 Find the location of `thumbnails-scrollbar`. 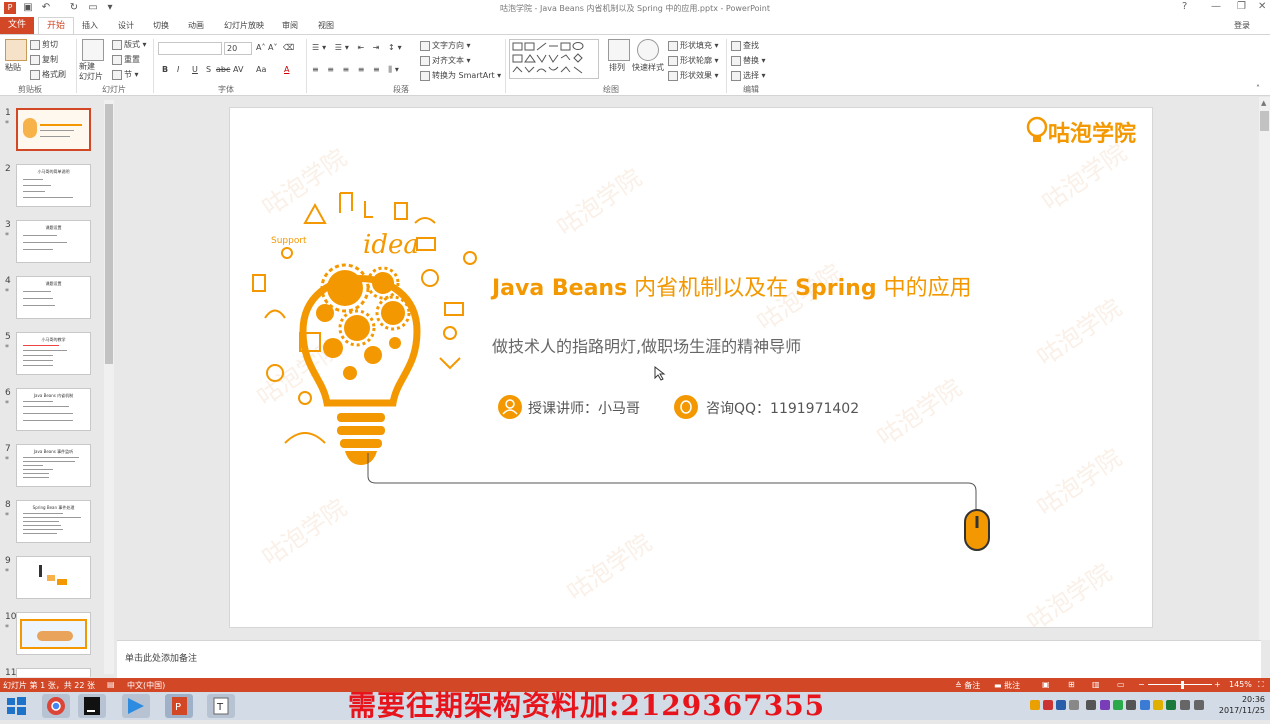

thumbnails-scrollbar is located at coordinates (109, 387).